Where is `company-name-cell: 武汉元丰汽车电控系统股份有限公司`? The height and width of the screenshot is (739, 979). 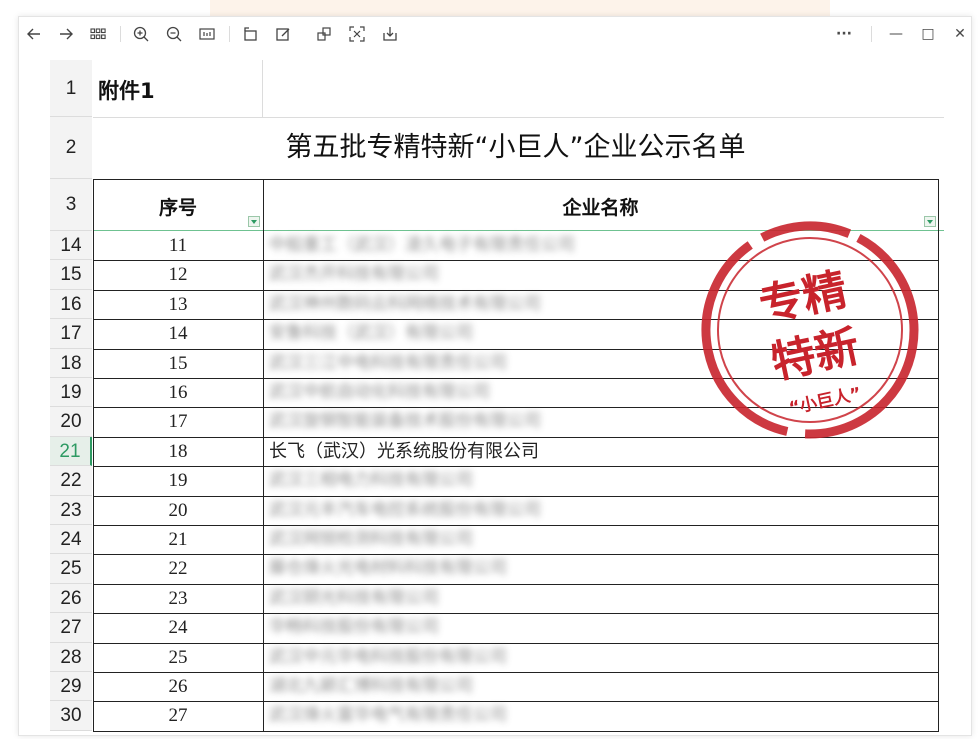
company-name-cell: 武汉元丰汽车电控系统股份有限公司 is located at coordinates (405, 509).